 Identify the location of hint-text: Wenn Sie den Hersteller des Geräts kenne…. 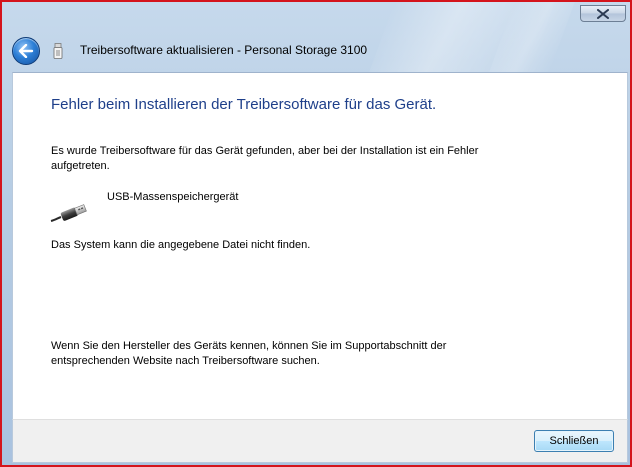
(249, 353).